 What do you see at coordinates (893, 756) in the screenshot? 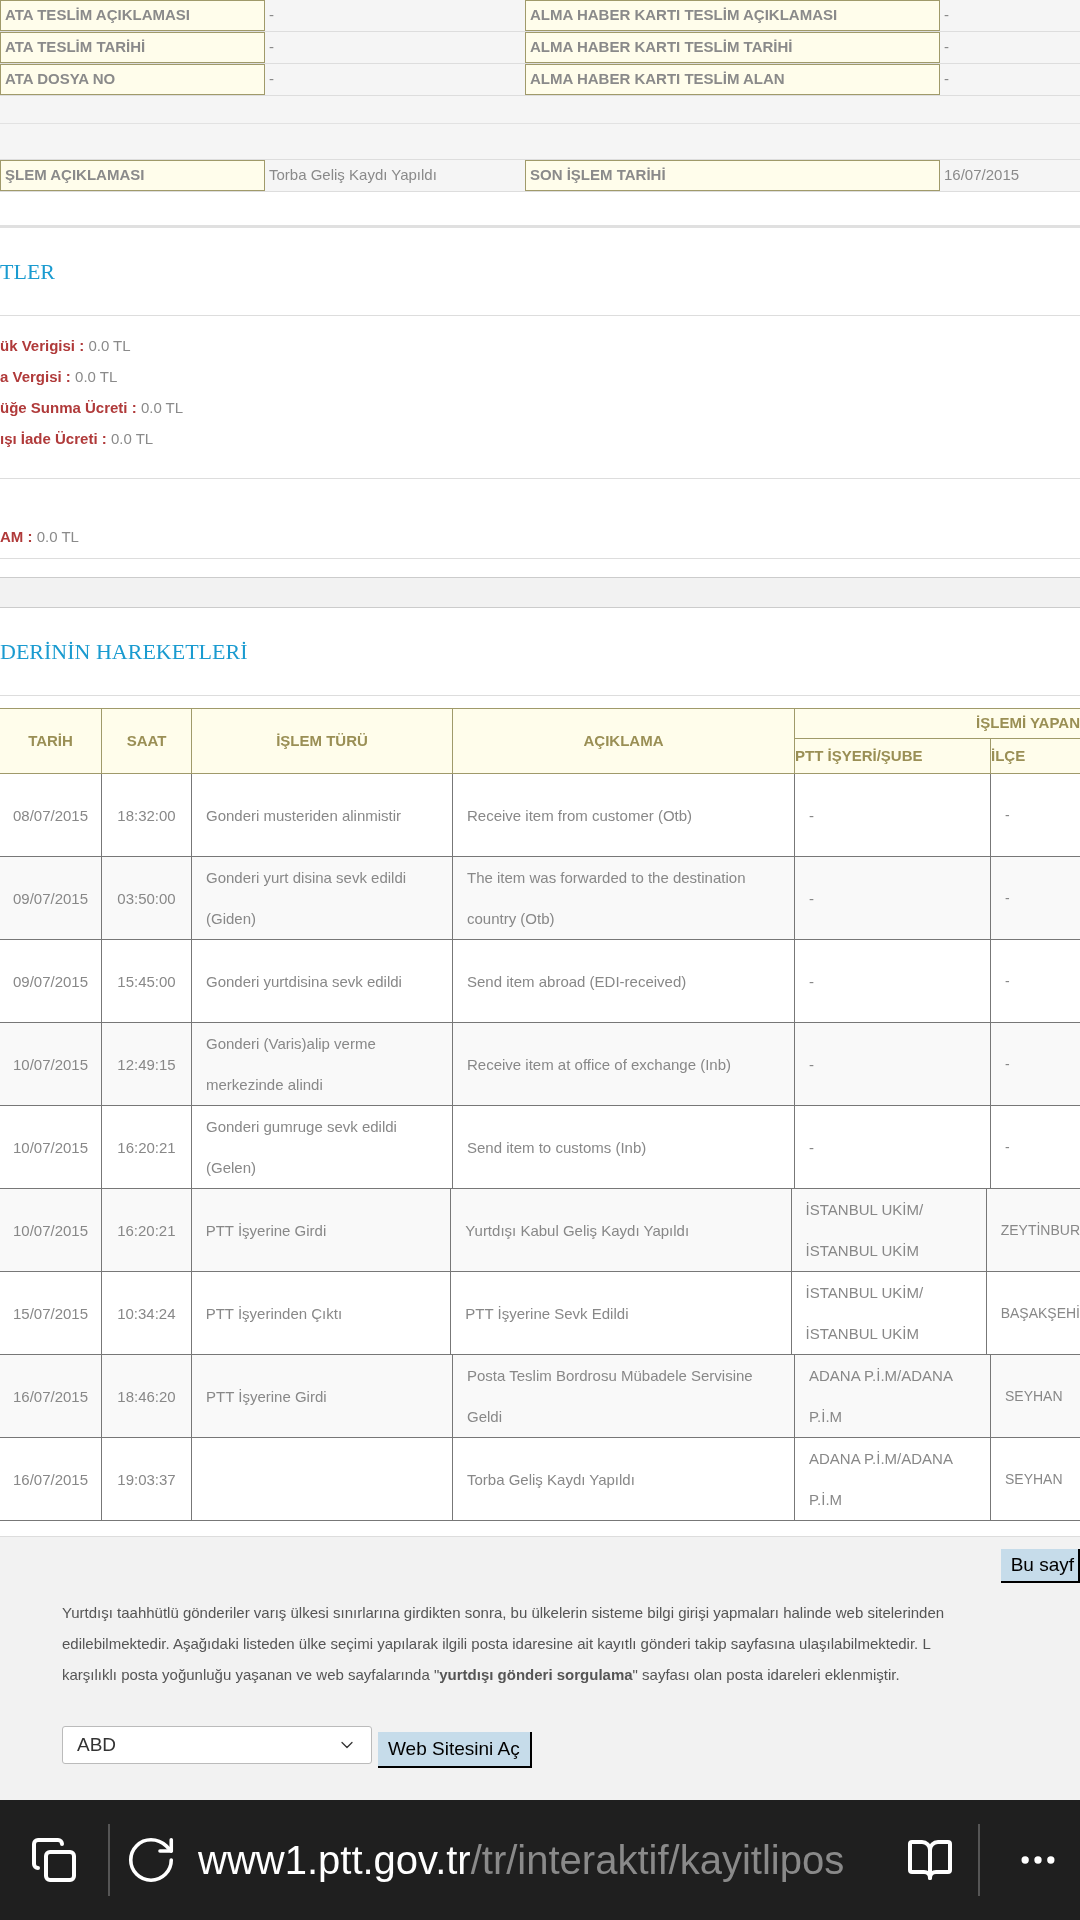
I see `column-header: PTT İŞYERİ/ŞUBE` at bounding box center [893, 756].